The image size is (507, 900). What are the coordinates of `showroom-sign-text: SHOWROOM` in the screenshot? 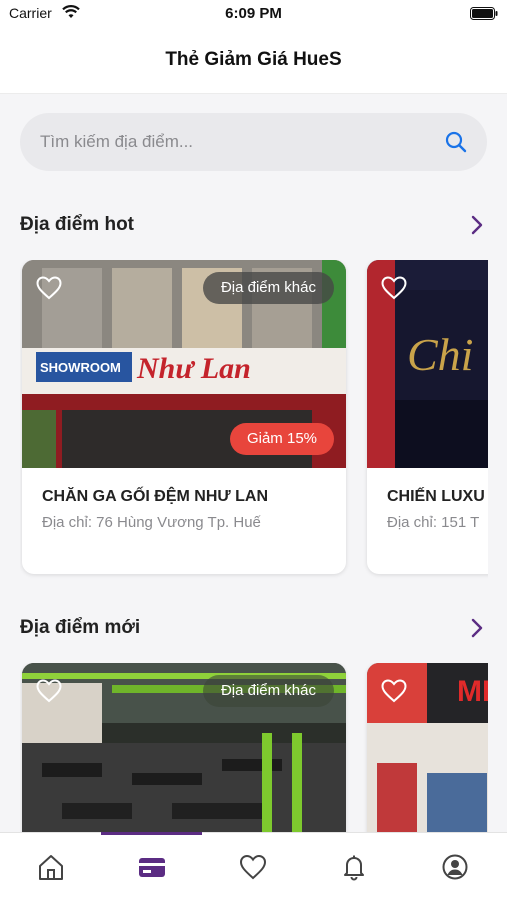 It's located at (80, 367).